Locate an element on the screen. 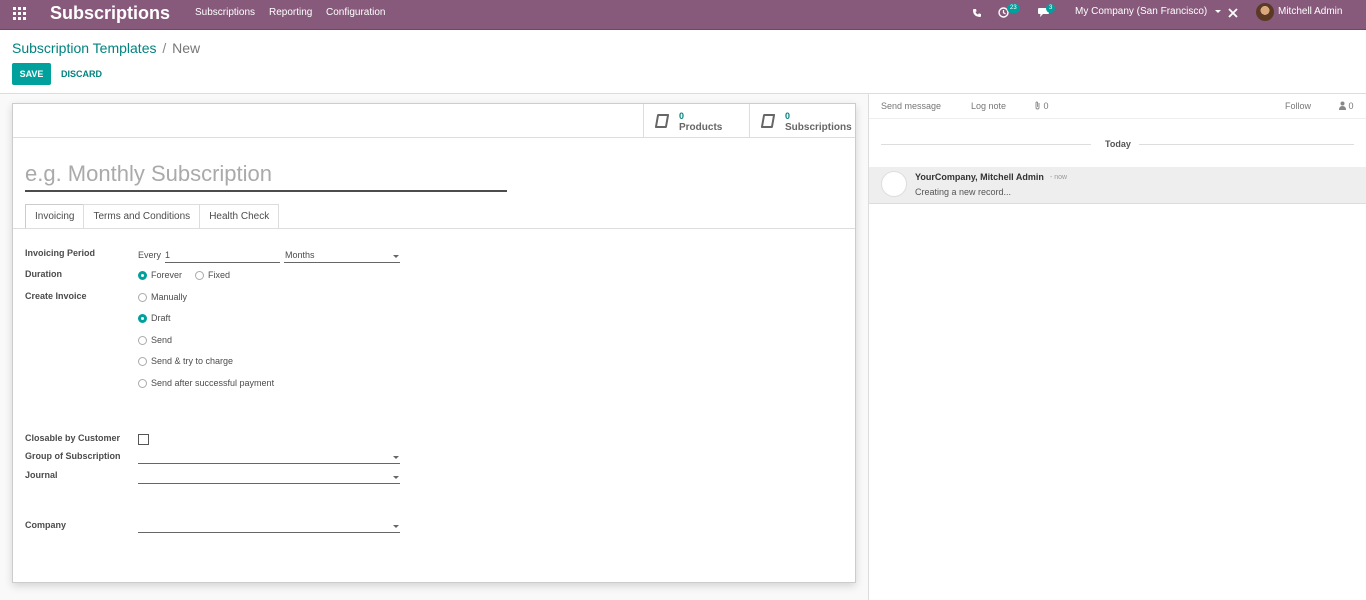 The width and height of the screenshot is (1366, 600). send-message-button: Send message is located at coordinates (911, 106).